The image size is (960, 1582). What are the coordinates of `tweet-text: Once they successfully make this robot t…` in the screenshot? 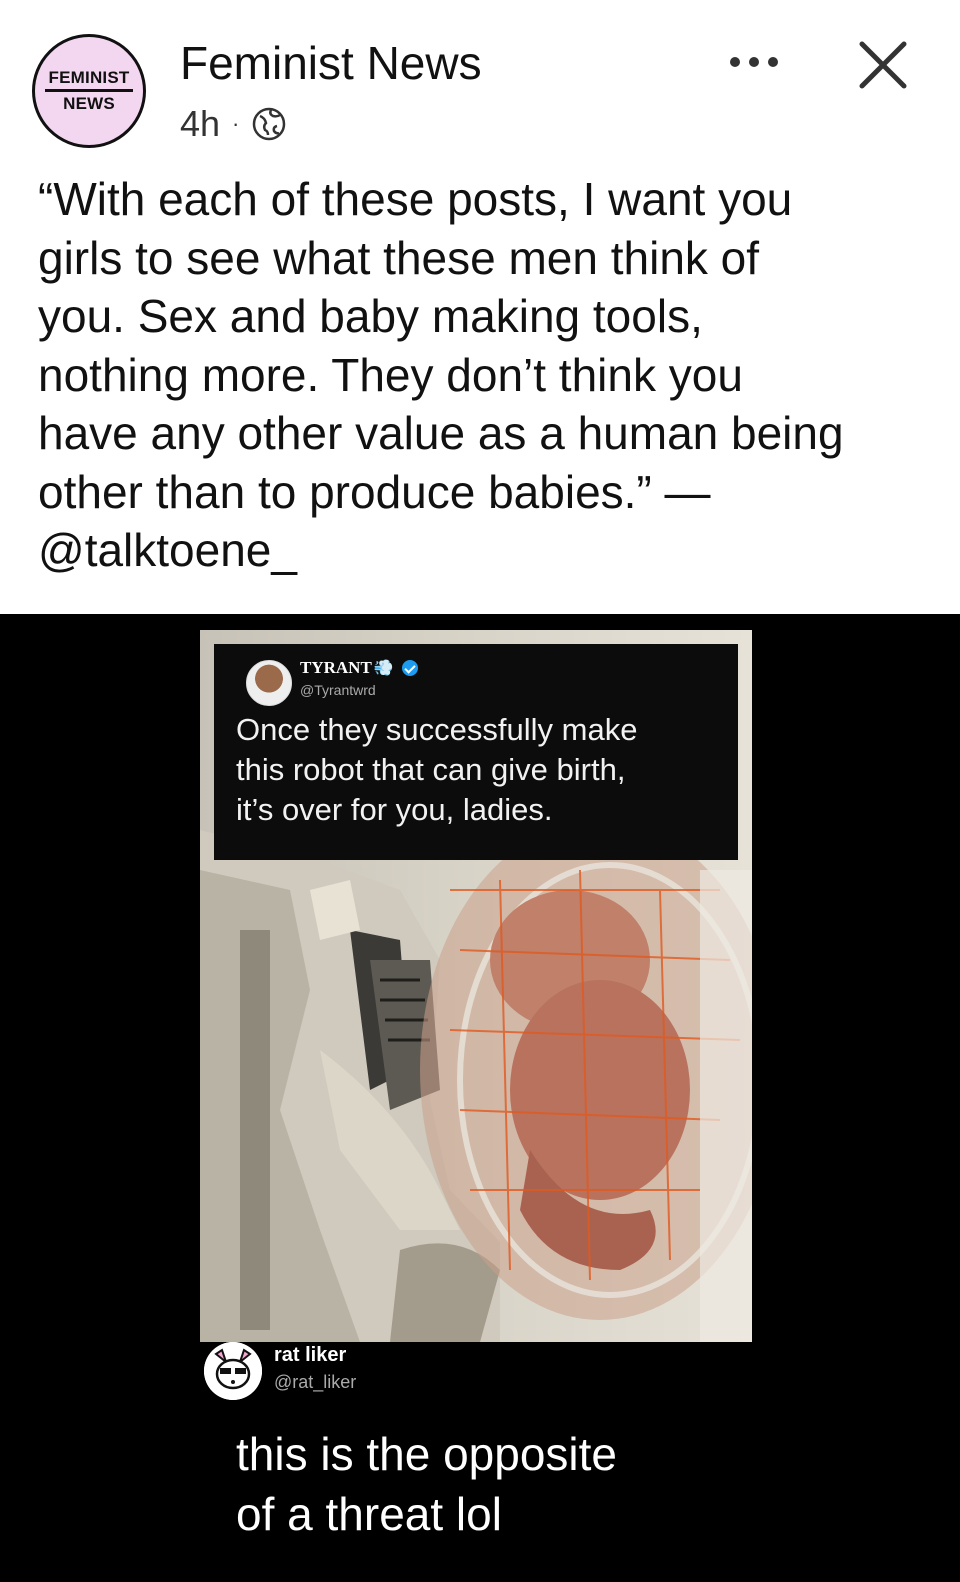 It's located at (437, 769).